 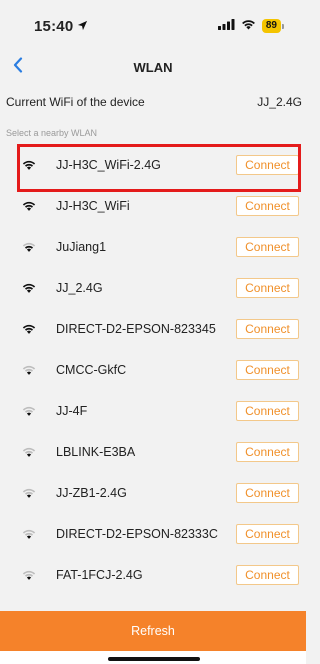 I want to click on status-time: 15:40, so click(x=54, y=26).